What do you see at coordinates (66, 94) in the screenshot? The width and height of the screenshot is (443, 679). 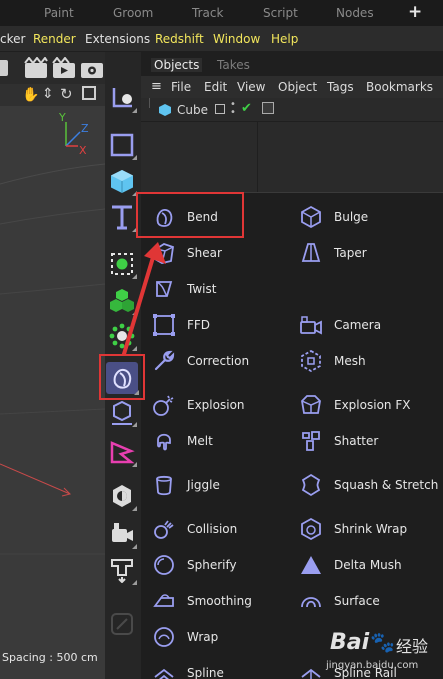 I see `rotate-view-icon: ↻` at bounding box center [66, 94].